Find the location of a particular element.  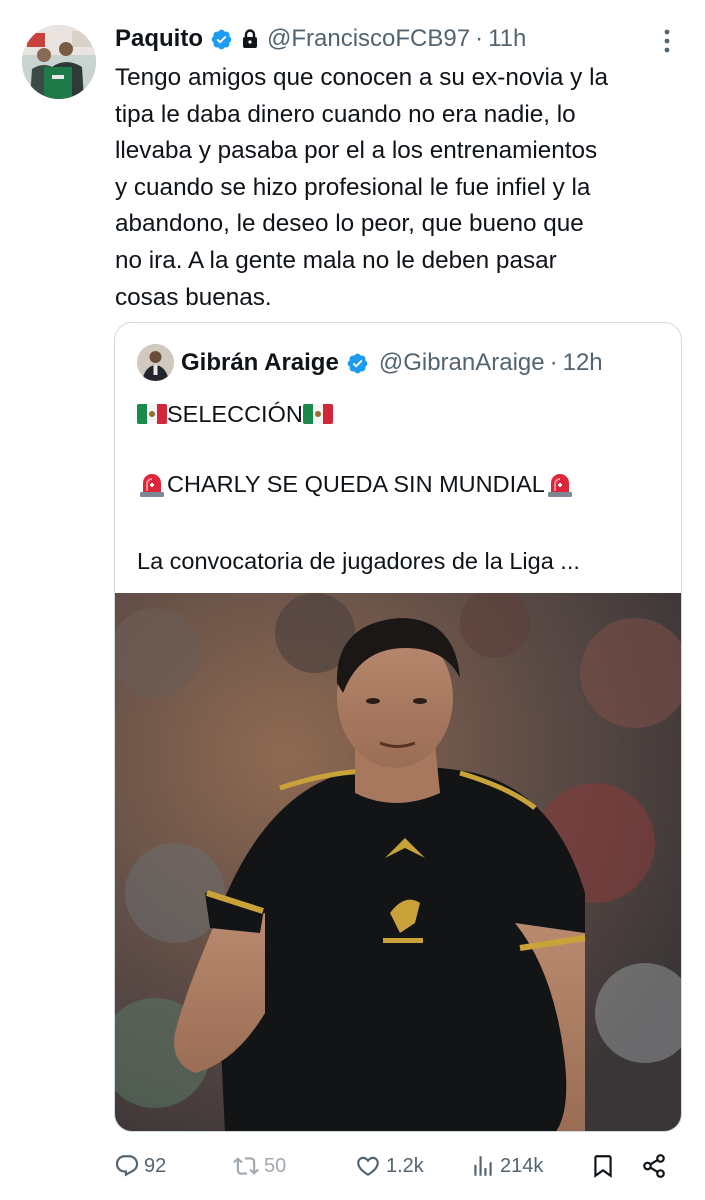

bookmark-button is located at coordinates (603, 1166).